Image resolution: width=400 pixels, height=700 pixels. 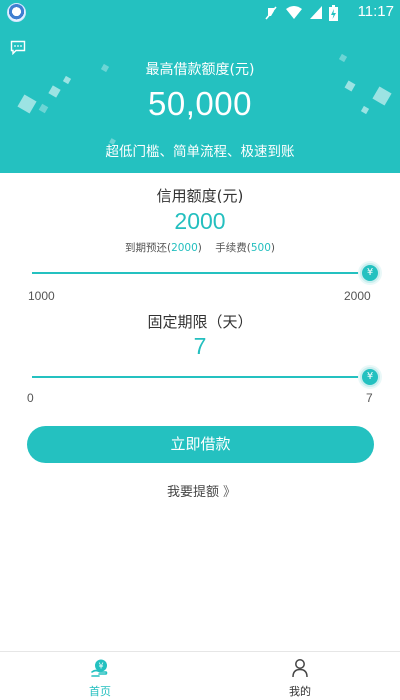 What do you see at coordinates (375, 11) in the screenshot?
I see `clock: 11:17` at bounding box center [375, 11].